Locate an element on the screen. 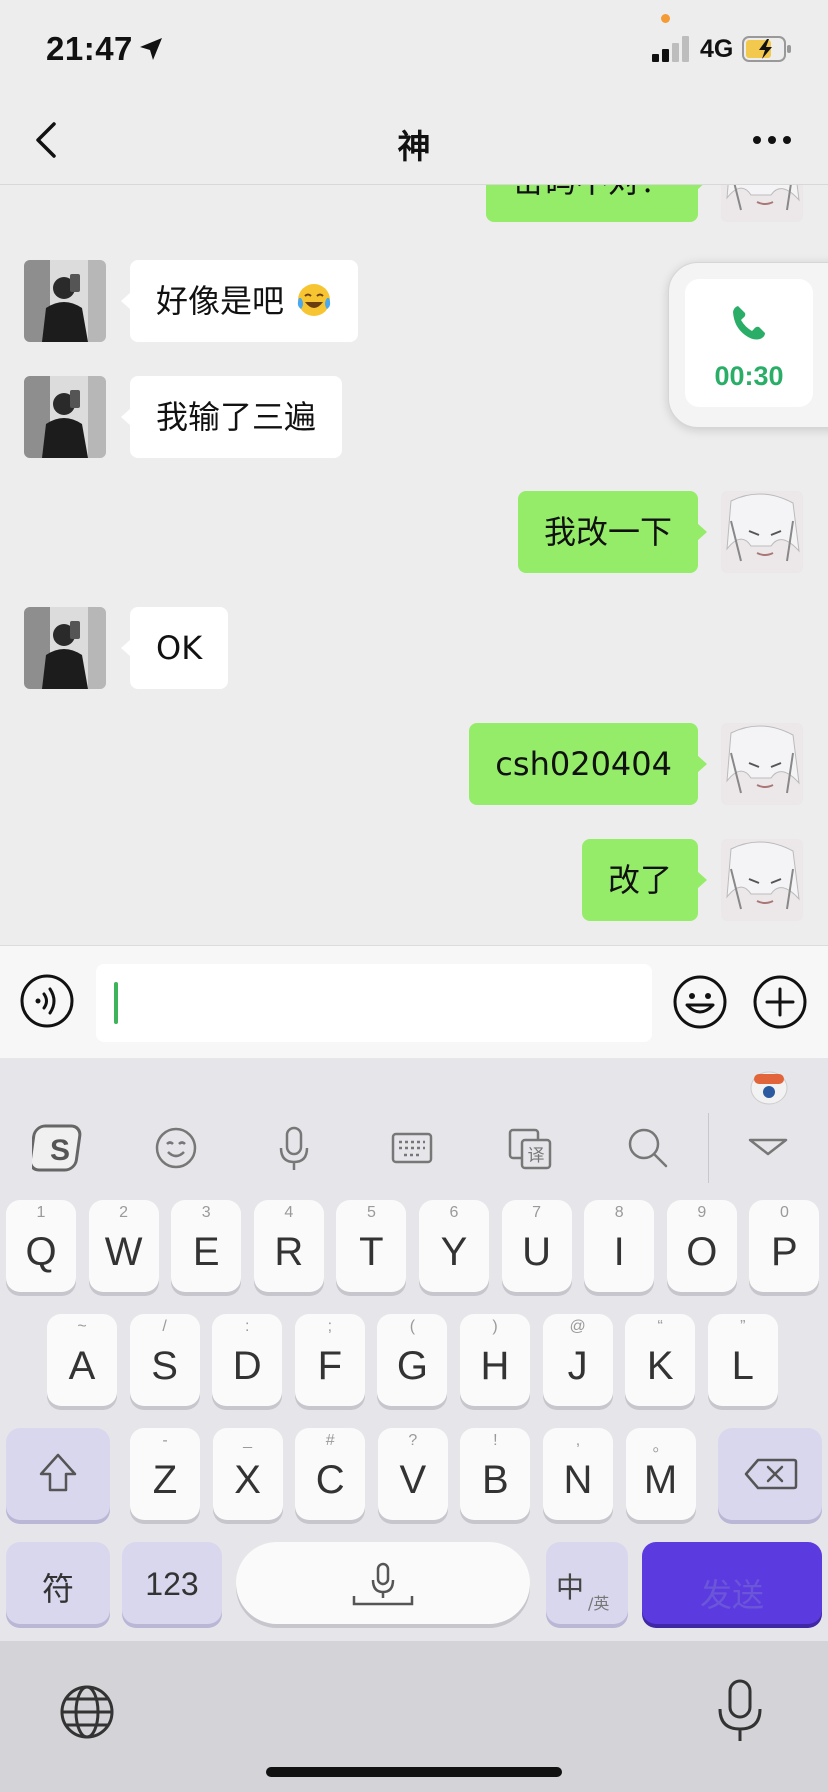 Image resolution: width=828 pixels, height=1792 pixels. key-letter: G is located at coordinates (412, 1366).